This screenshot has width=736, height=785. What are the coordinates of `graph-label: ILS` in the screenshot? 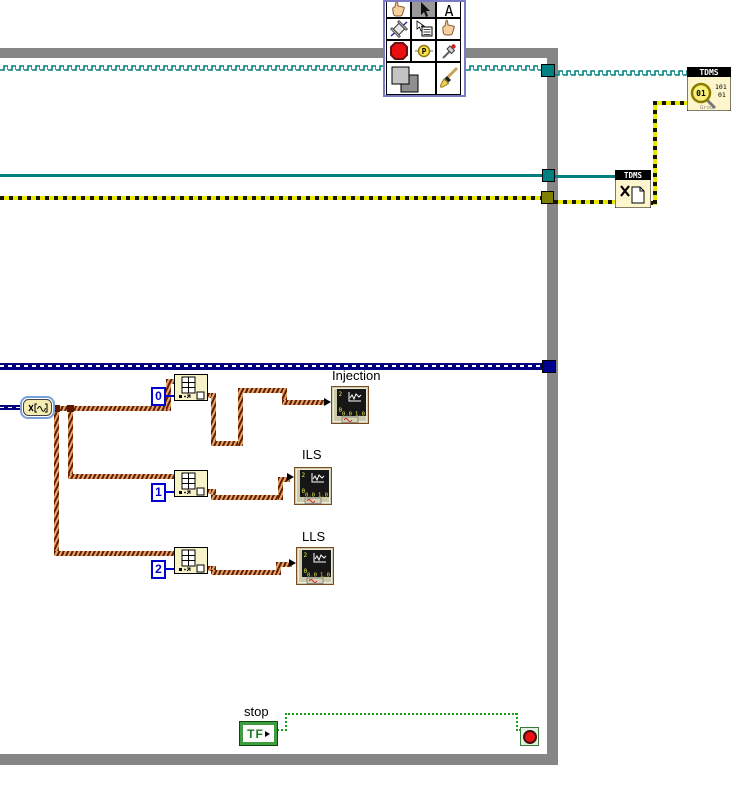 It's located at (312, 454).